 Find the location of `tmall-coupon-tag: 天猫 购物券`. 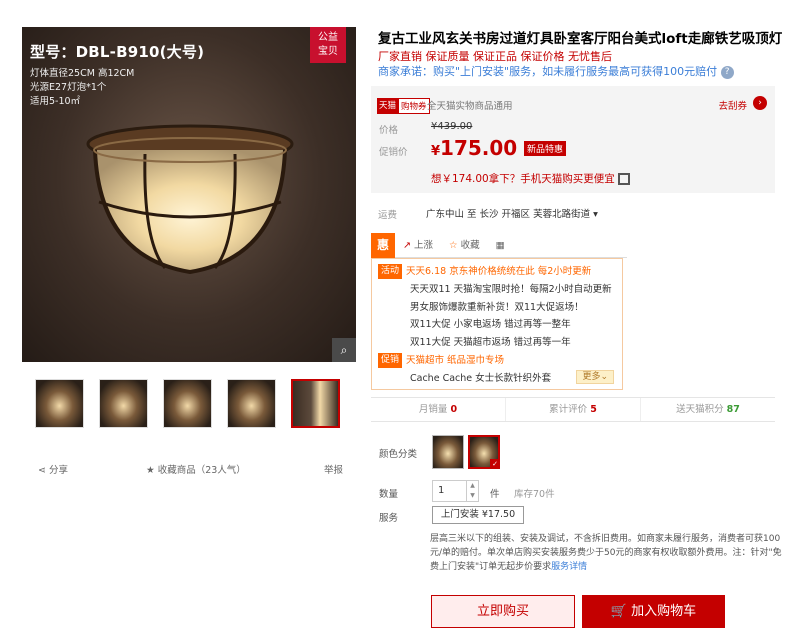

tmall-coupon-tag: 天猫 购物券 is located at coordinates (403, 106).